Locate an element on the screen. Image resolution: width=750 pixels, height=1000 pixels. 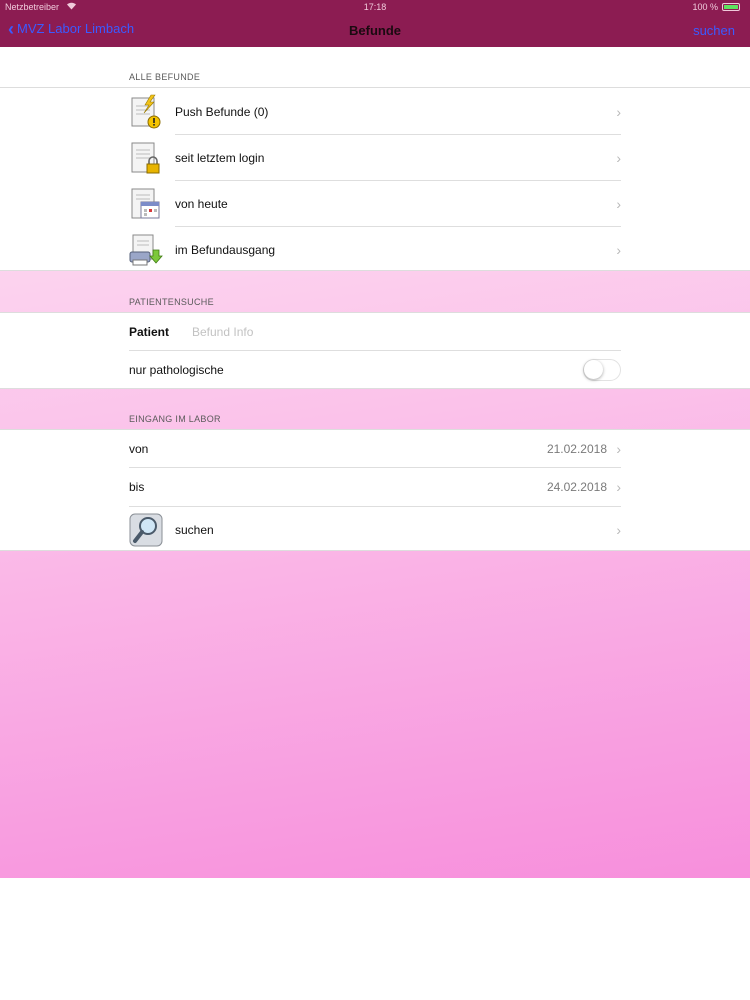
push-befunde-label: Push Befunde (0) is located at coordinates (222, 111).